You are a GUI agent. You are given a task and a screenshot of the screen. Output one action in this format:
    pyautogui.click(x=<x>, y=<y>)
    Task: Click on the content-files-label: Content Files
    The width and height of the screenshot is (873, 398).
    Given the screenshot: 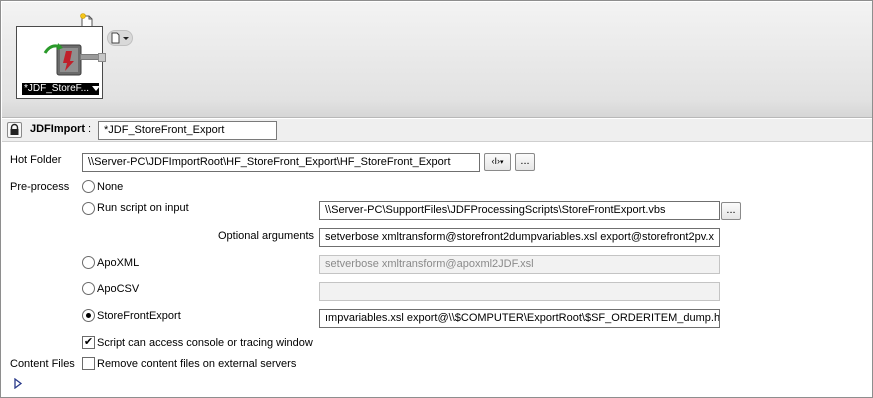 What is the action you would take?
    pyautogui.click(x=42, y=364)
    